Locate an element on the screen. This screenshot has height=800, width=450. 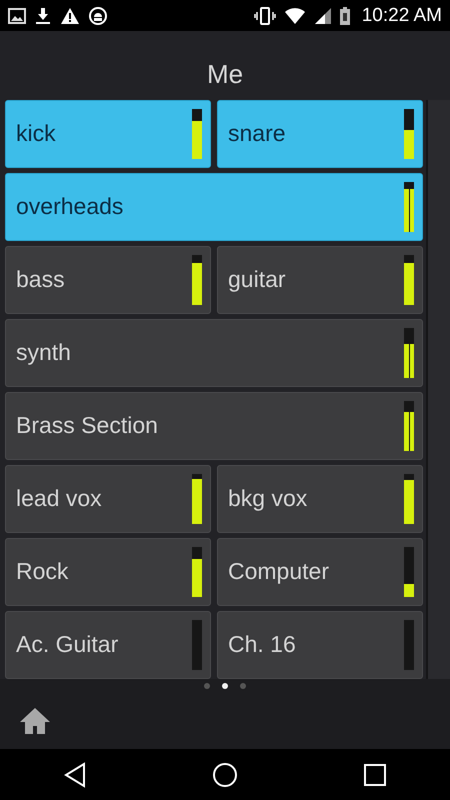
channel-name: synth is located at coordinates (43, 352).